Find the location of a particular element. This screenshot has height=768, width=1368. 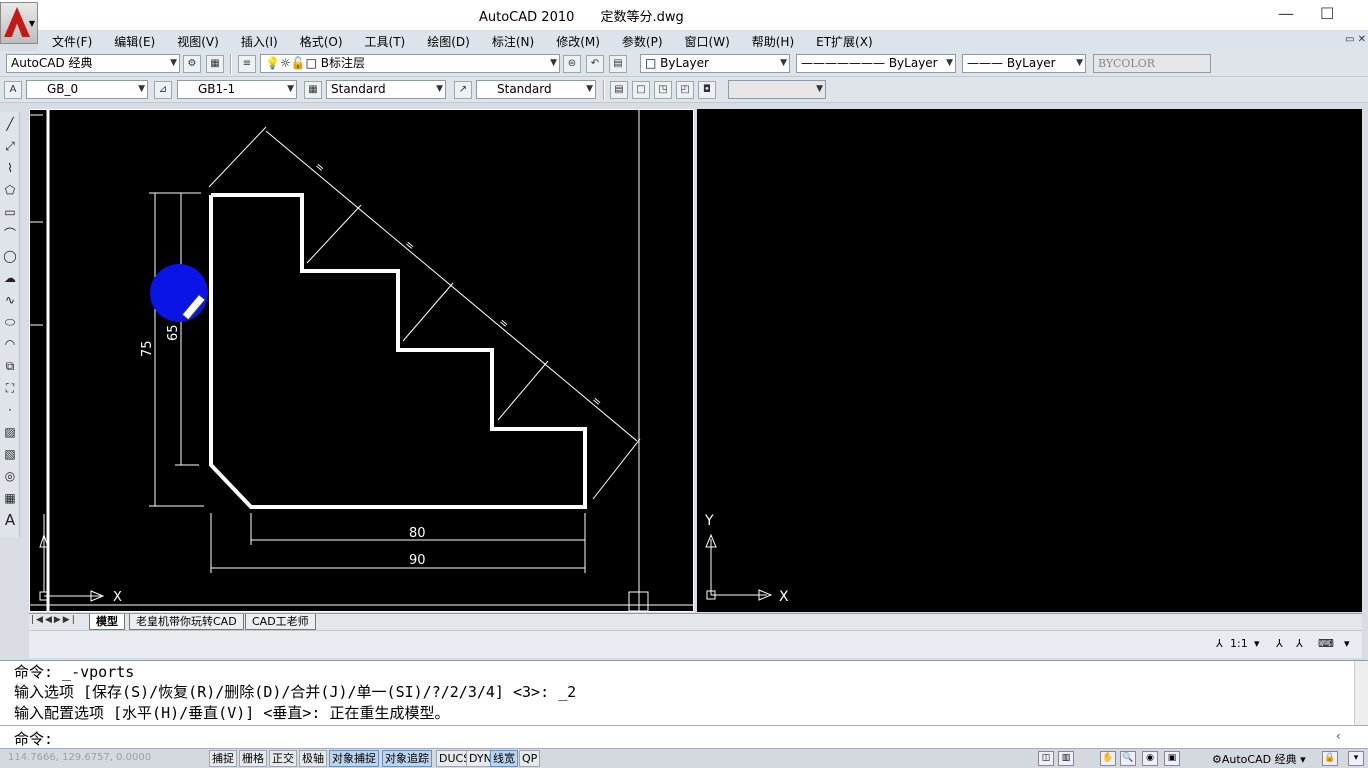

text-style-icon: A is located at coordinates (13, 90).